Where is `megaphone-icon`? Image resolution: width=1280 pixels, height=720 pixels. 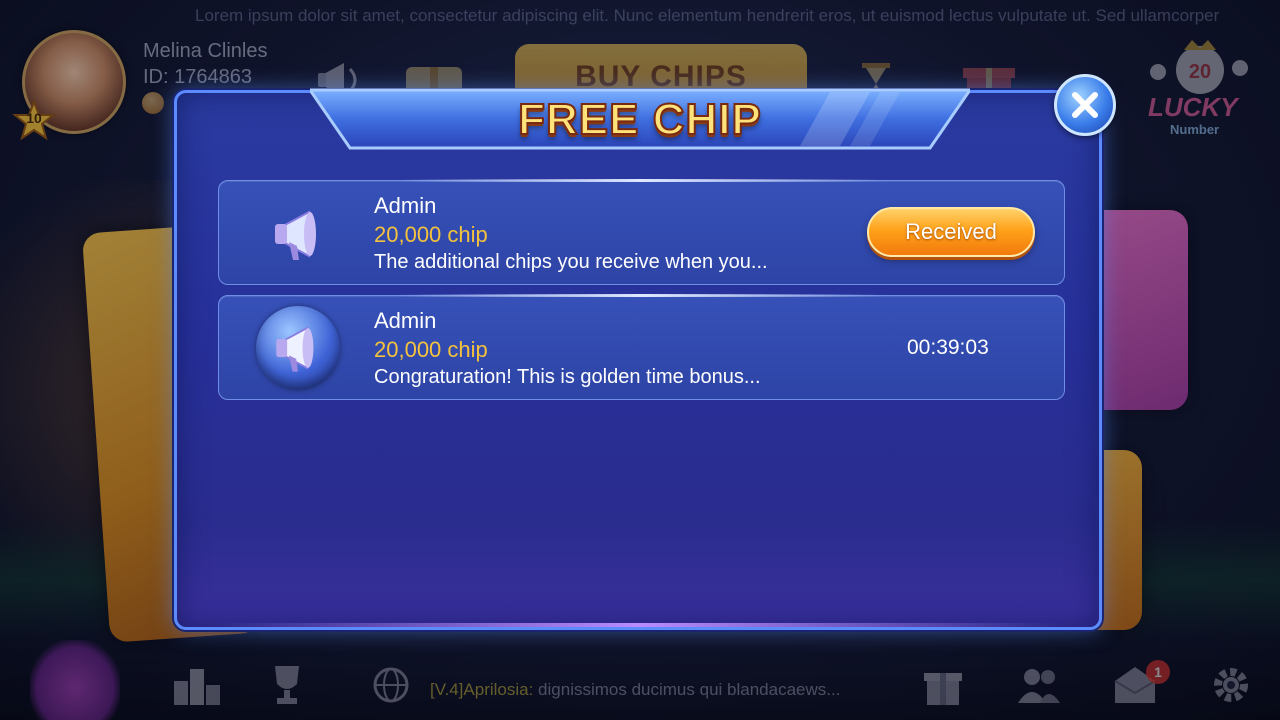
megaphone-icon is located at coordinates (299, 234).